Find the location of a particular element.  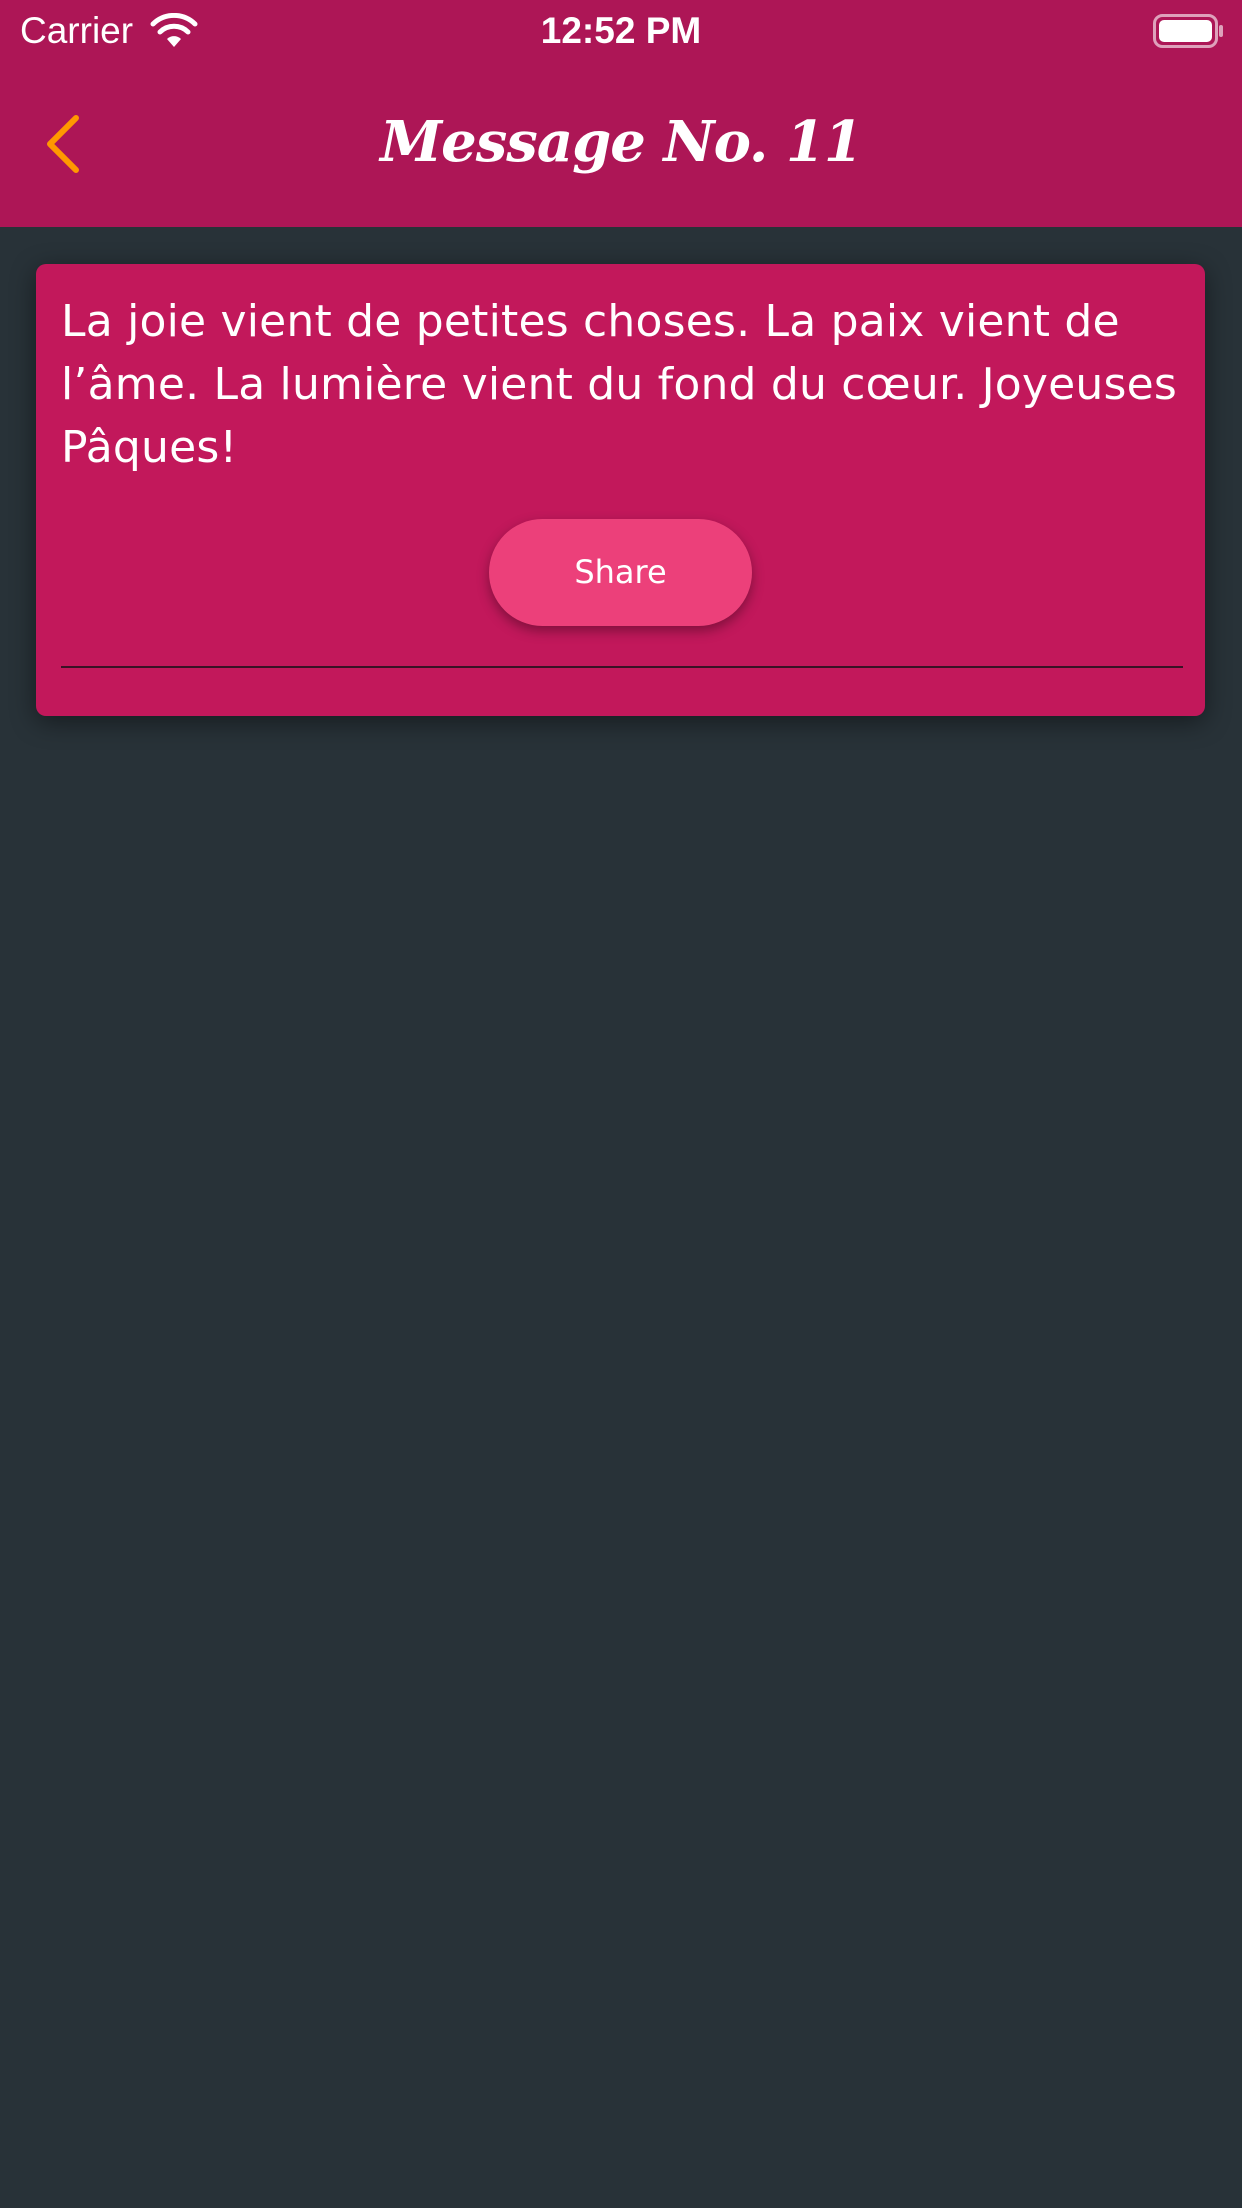

navigation-bar: Carrier 12:52 PM Message No. 11 is located at coordinates (621, 113).